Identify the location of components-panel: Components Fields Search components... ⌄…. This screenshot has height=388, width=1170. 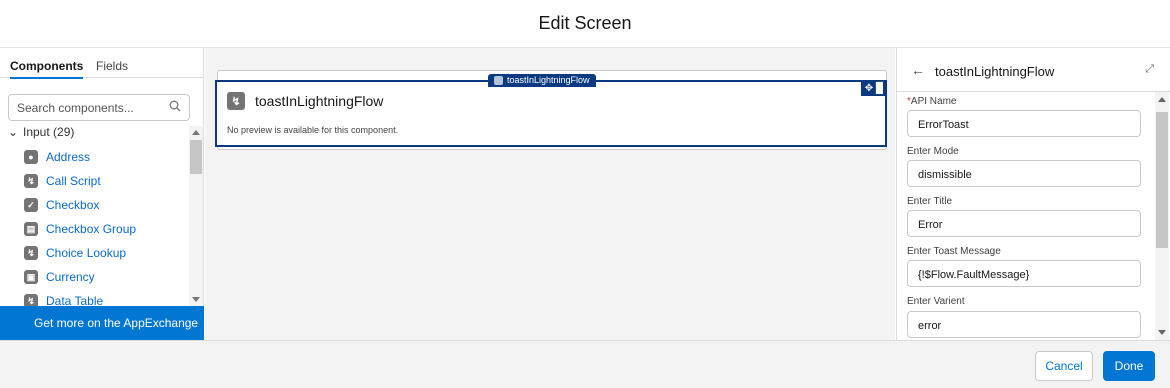
(102, 194).